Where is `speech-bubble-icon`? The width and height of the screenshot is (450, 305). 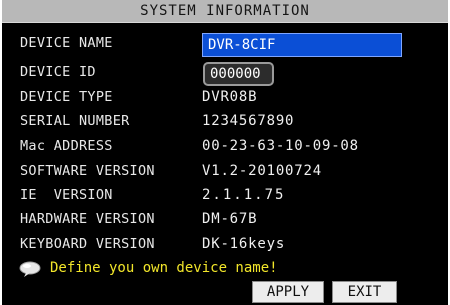
speech-bubble-icon is located at coordinates (30, 269).